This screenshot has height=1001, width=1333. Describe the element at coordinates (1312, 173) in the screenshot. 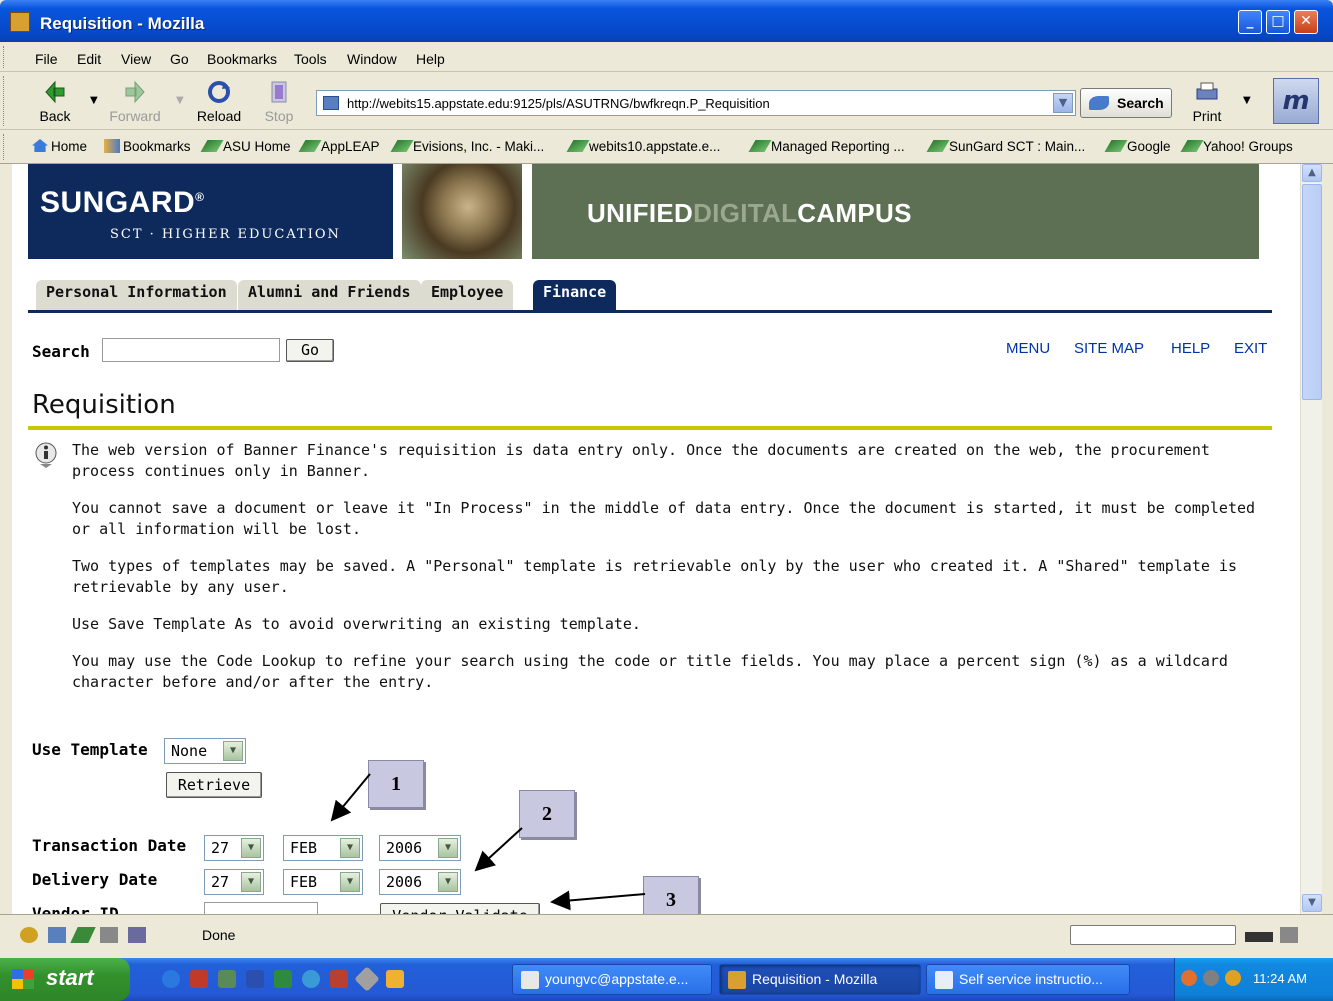

I see `scroll-up-icon: ▲` at that location.